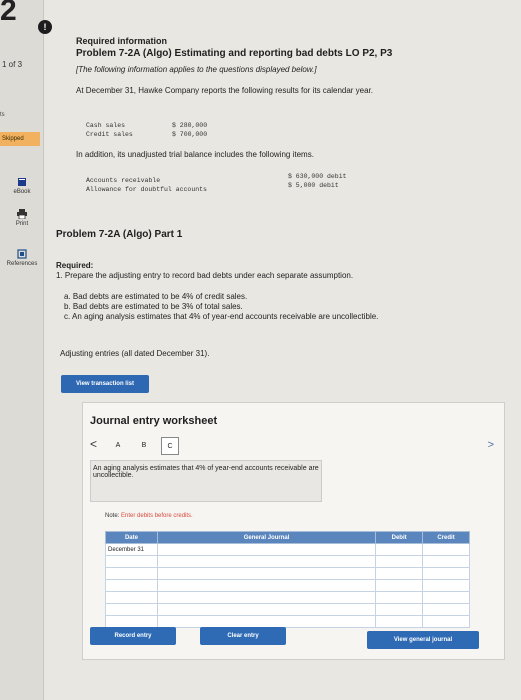 The image size is (521, 700). I want to click on sales-value: $ 280,000, so click(190, 125).